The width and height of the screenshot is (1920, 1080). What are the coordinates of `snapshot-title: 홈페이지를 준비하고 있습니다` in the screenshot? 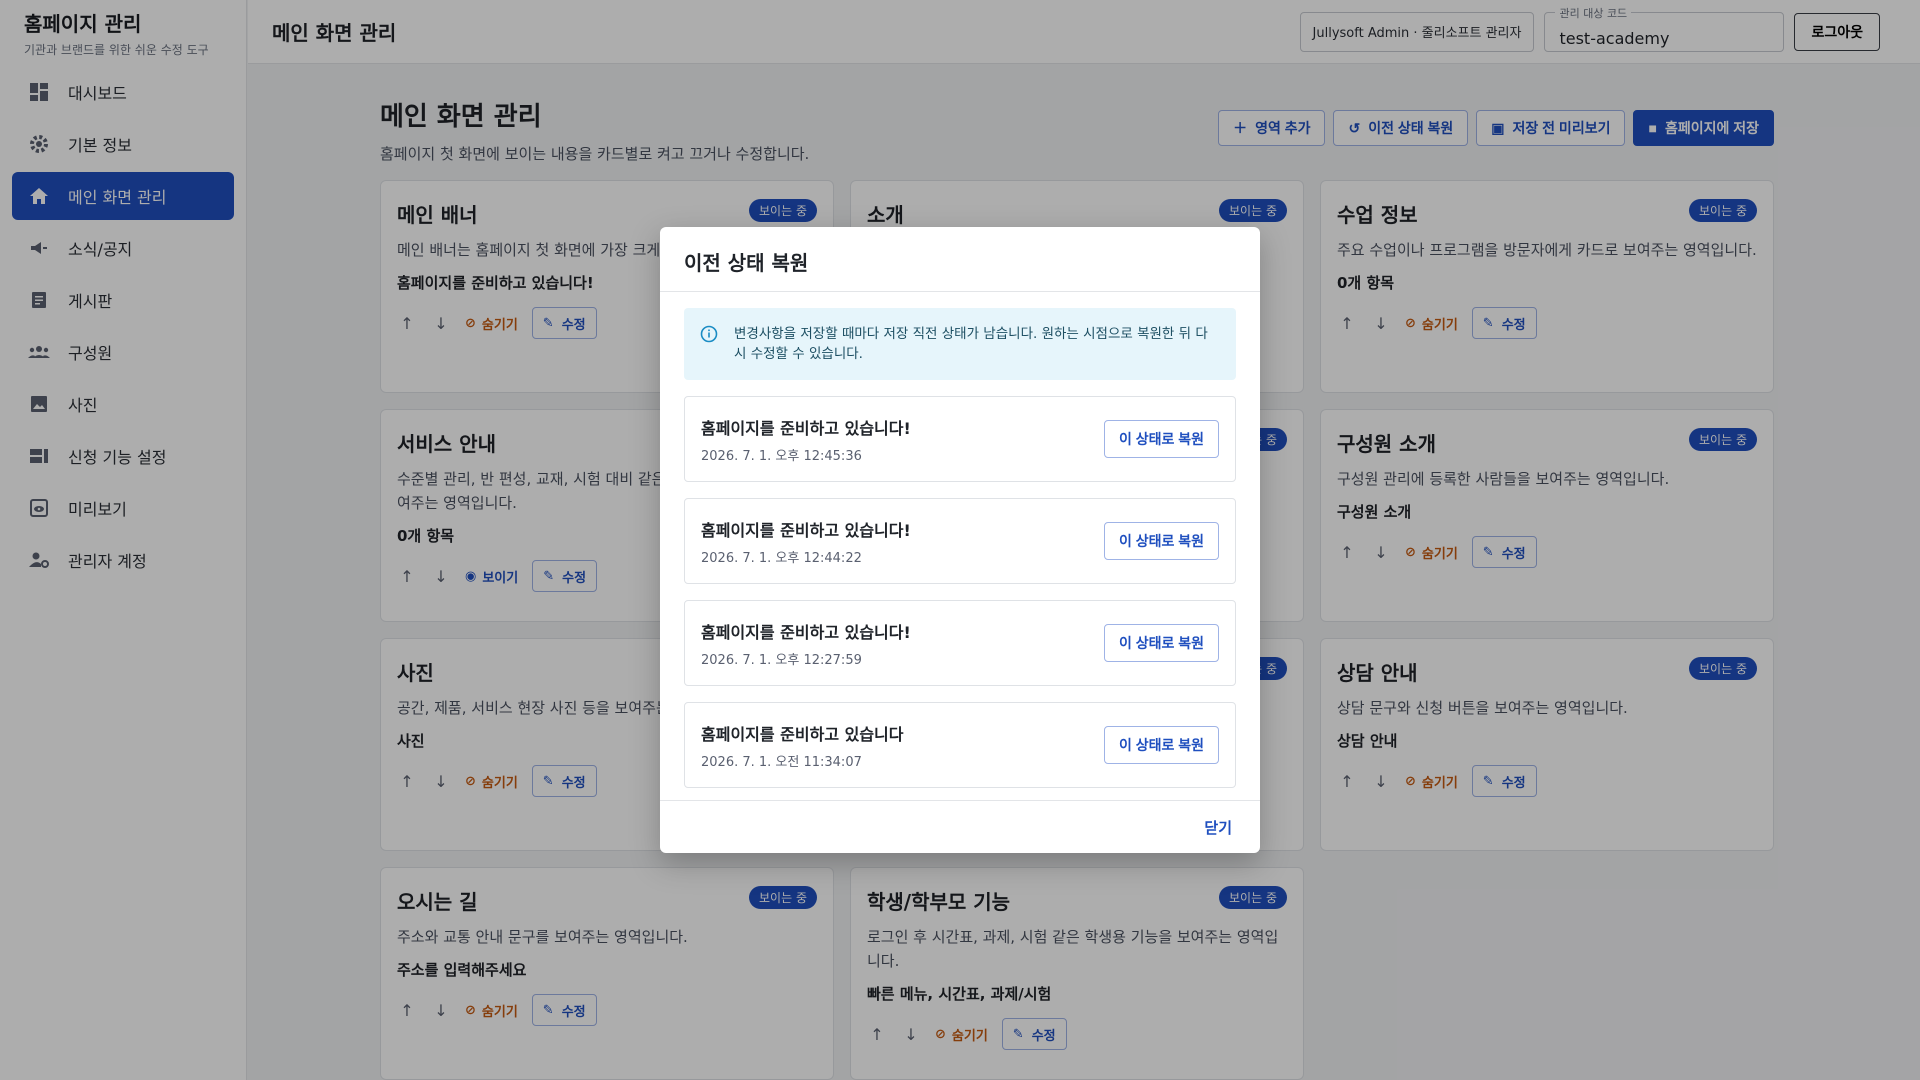 It's located at (802, 734).